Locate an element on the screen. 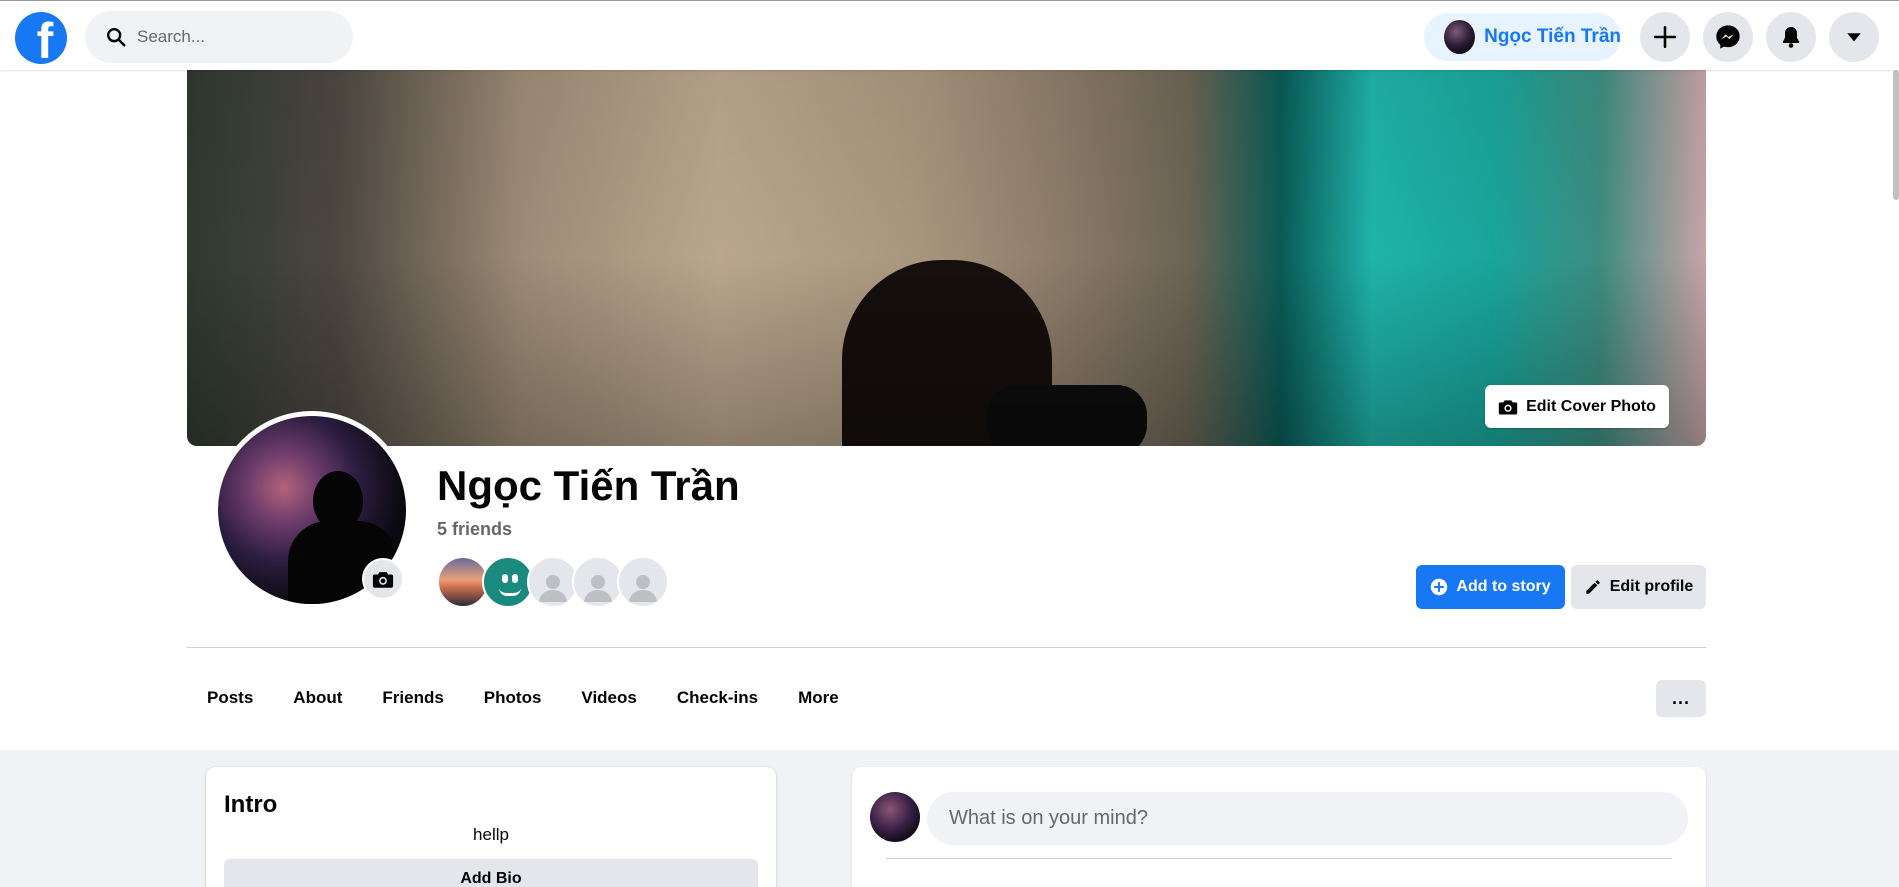  profile-chip: Ngọc Tiến Trần is located at coordinates (1522, 37).